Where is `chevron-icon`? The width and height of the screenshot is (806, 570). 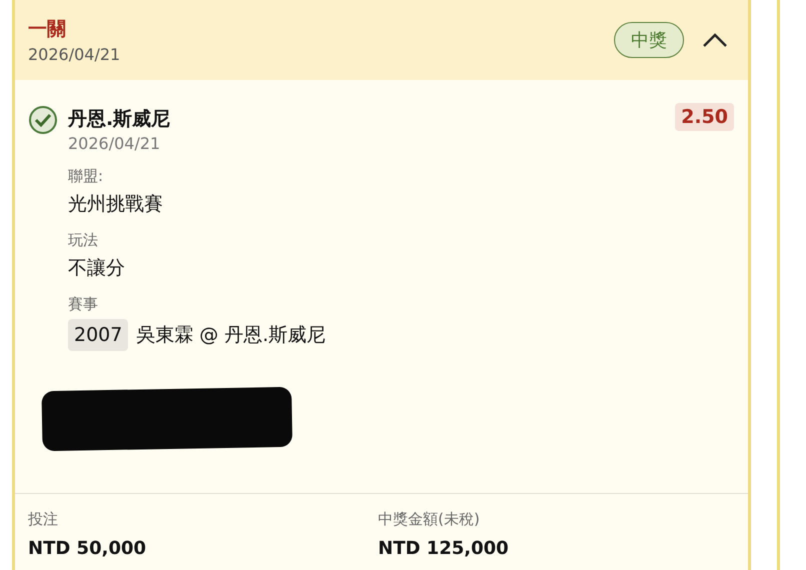 chevron-icon is located at coordinates (715, 40).